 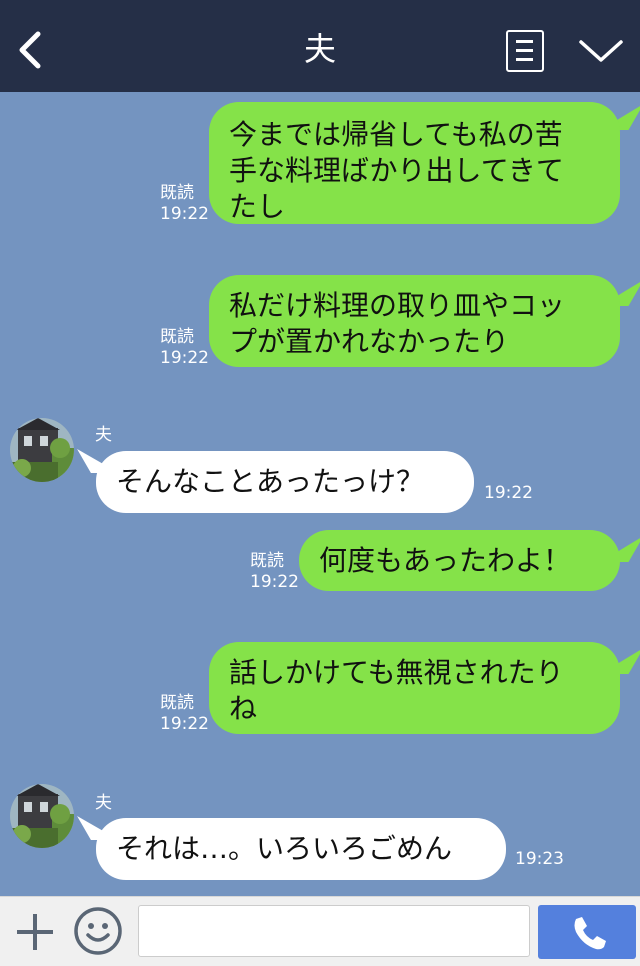 I want to click on chat-title: 夫, so click(x=319, y=49).